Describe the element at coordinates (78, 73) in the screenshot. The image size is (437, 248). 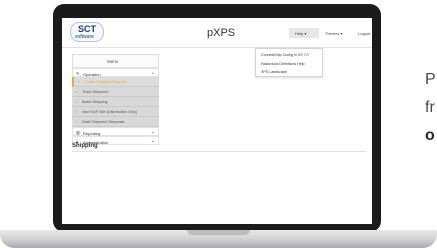
I see `pencil-icon: ✎` at that location.